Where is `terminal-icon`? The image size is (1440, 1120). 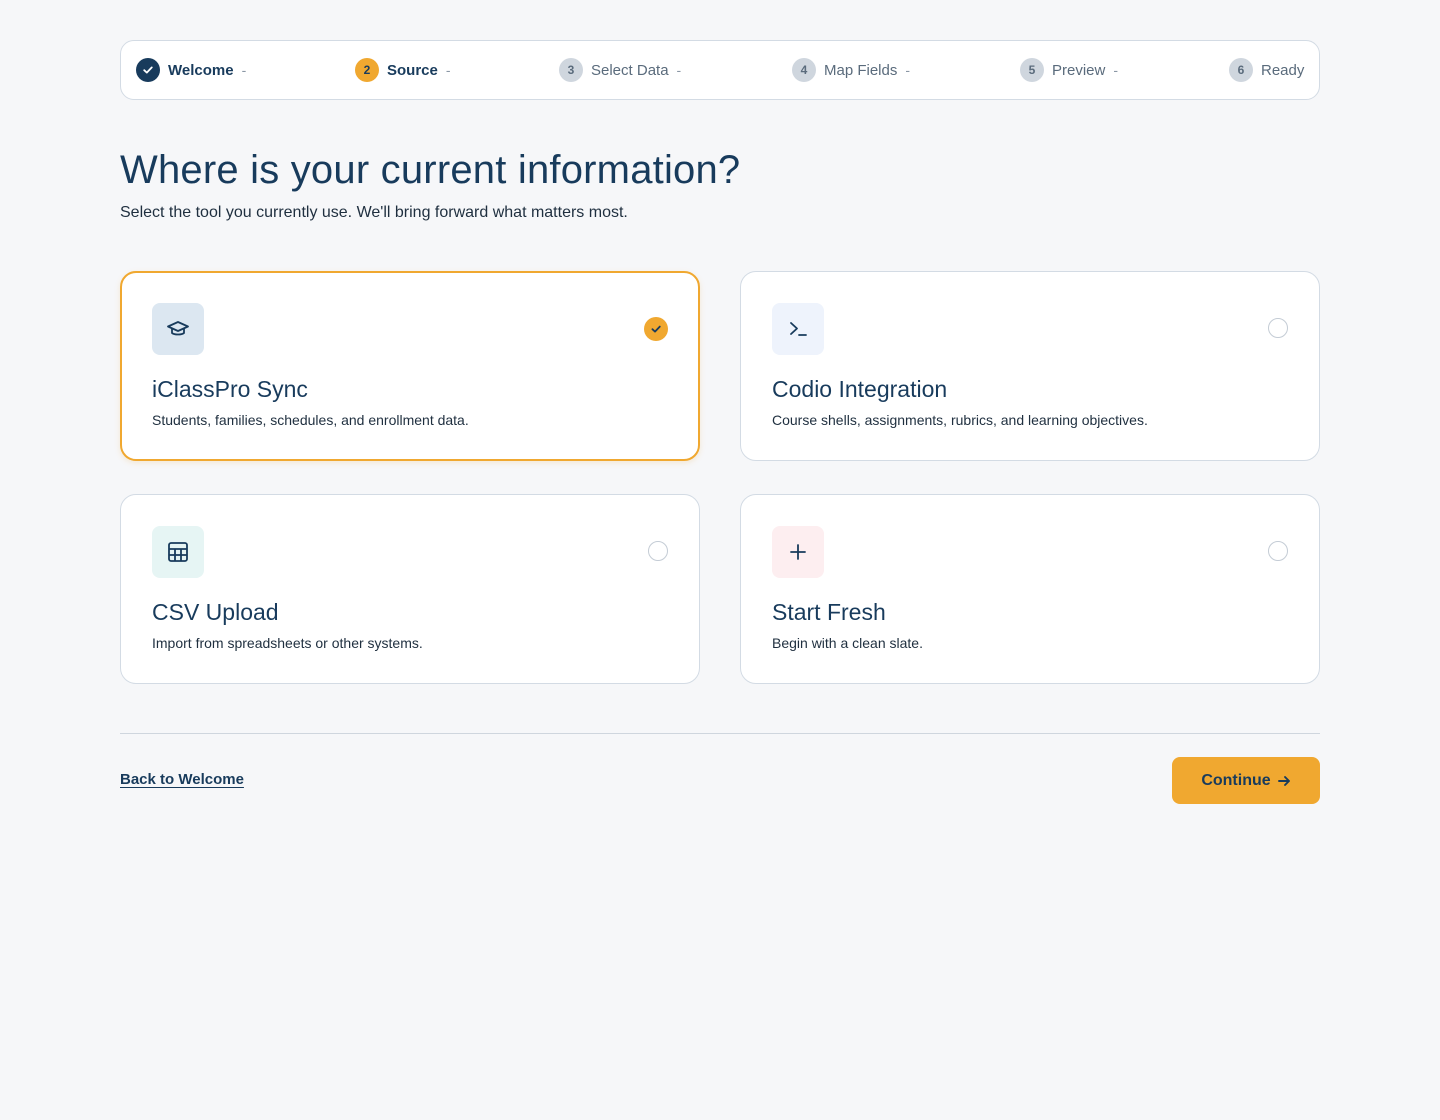
terminal-icon is located at coordinates (798, 329).